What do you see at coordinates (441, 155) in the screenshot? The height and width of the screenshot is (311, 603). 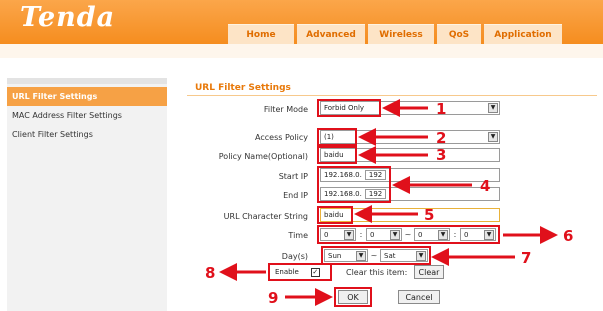 I see `annotation-3: 3` at bounding box center [441, 155].